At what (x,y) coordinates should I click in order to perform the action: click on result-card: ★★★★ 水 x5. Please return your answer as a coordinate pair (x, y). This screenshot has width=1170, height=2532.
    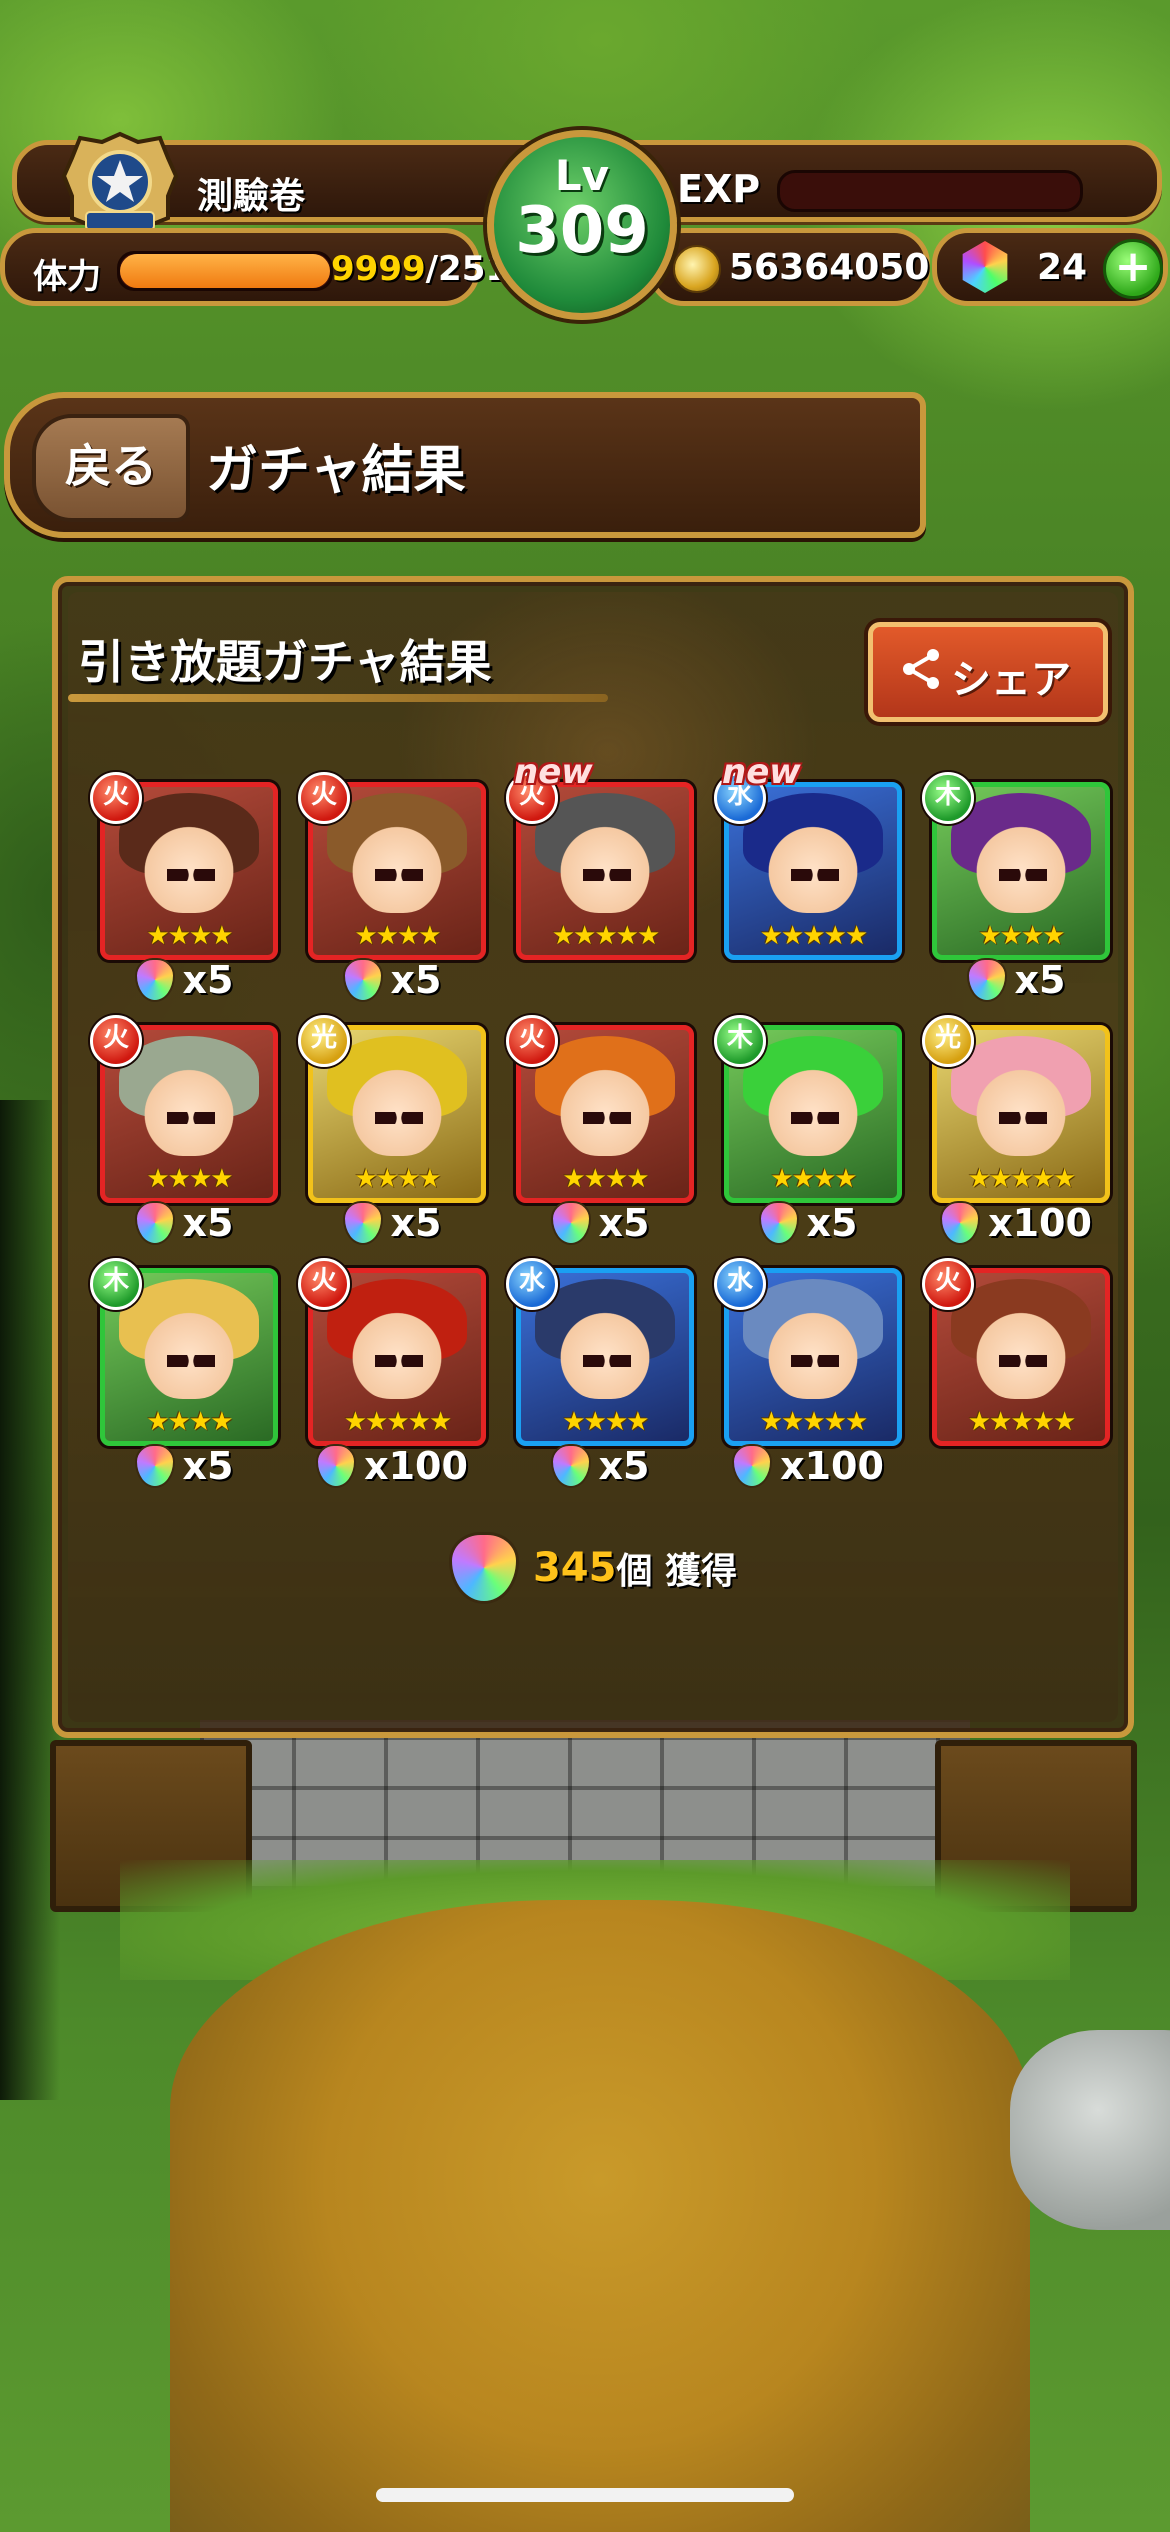
    Looking at the image, I should click on (600, 1378).